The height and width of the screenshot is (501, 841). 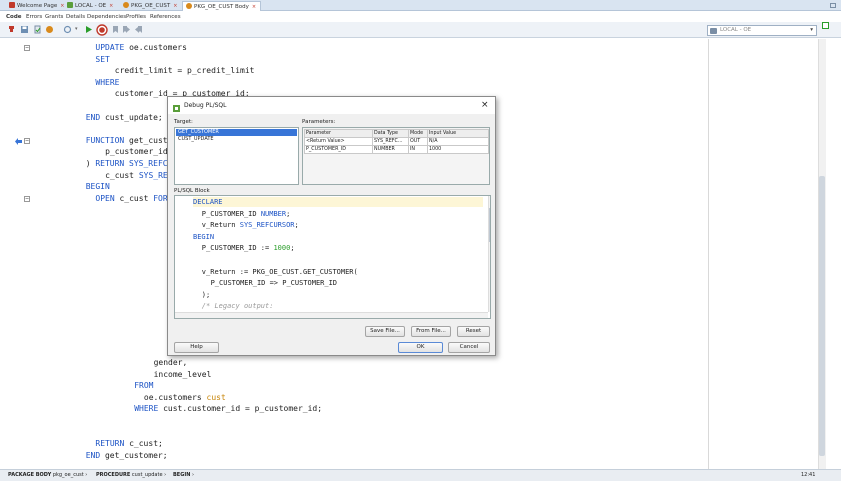 What do you see at coordinates (192, 191) in the screenshot?
I see `plsql-block-label: PL/SQL Block` at bounding box center [192, 191].